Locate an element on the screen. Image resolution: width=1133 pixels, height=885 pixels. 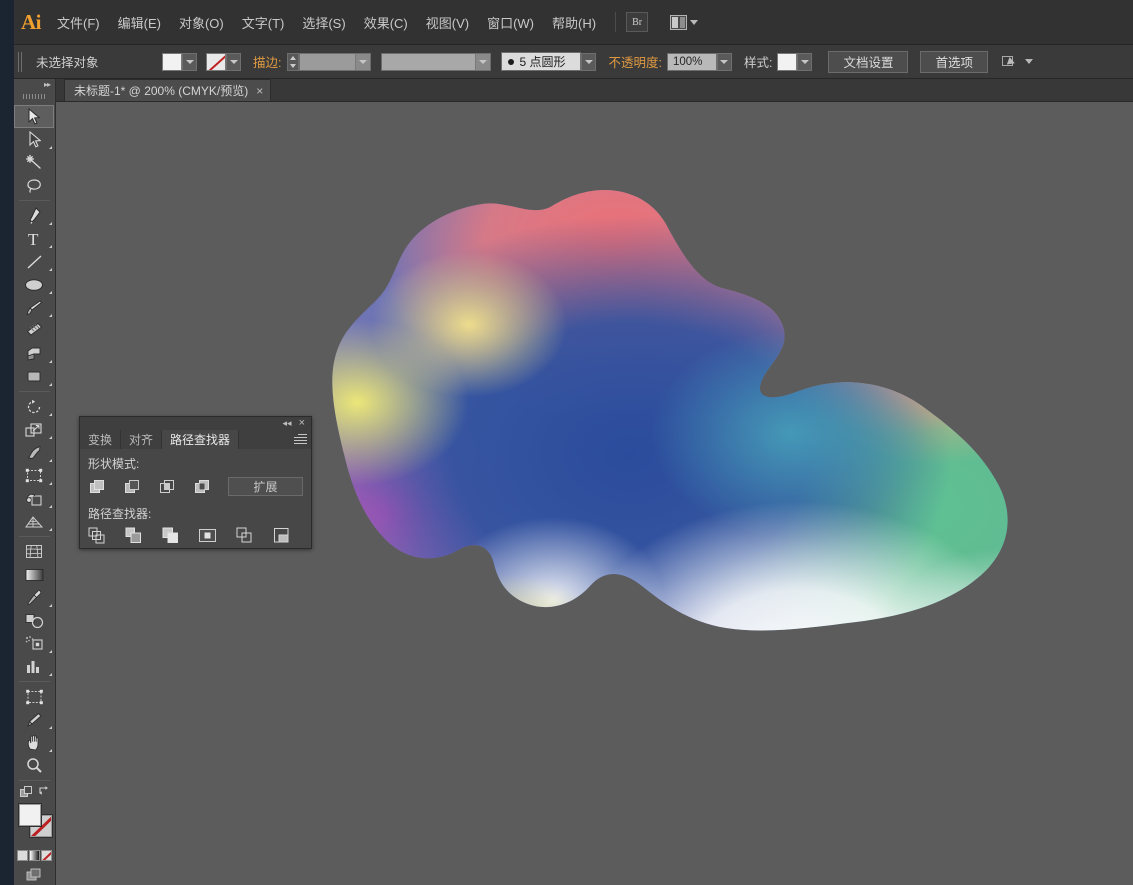
lasso-tool is located at coordinates (34, 185).